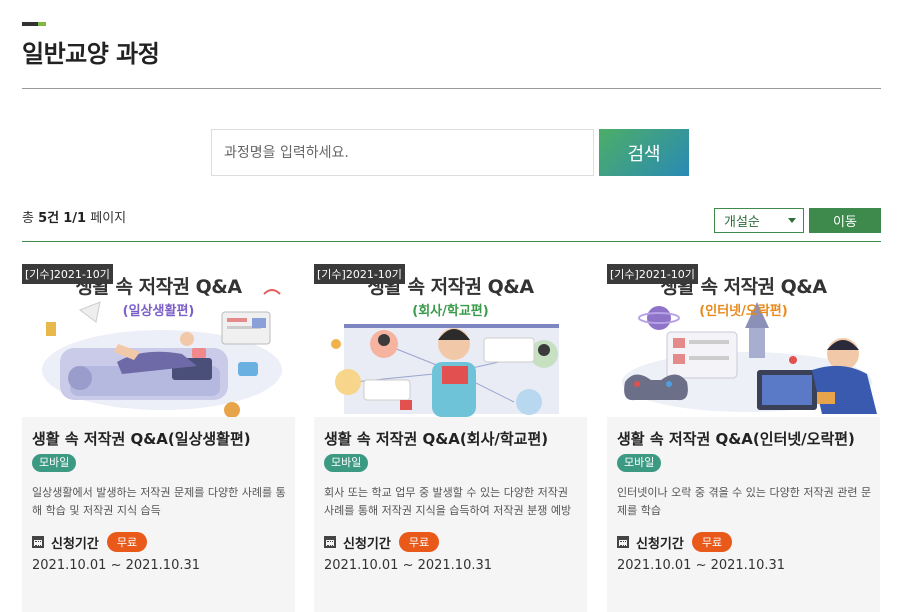 The width and height of the screenshot is (910, 612). Describe the element at coordinates (91, 54) in the screenshot. I see `page-title: 일반교양 과정` at that location.